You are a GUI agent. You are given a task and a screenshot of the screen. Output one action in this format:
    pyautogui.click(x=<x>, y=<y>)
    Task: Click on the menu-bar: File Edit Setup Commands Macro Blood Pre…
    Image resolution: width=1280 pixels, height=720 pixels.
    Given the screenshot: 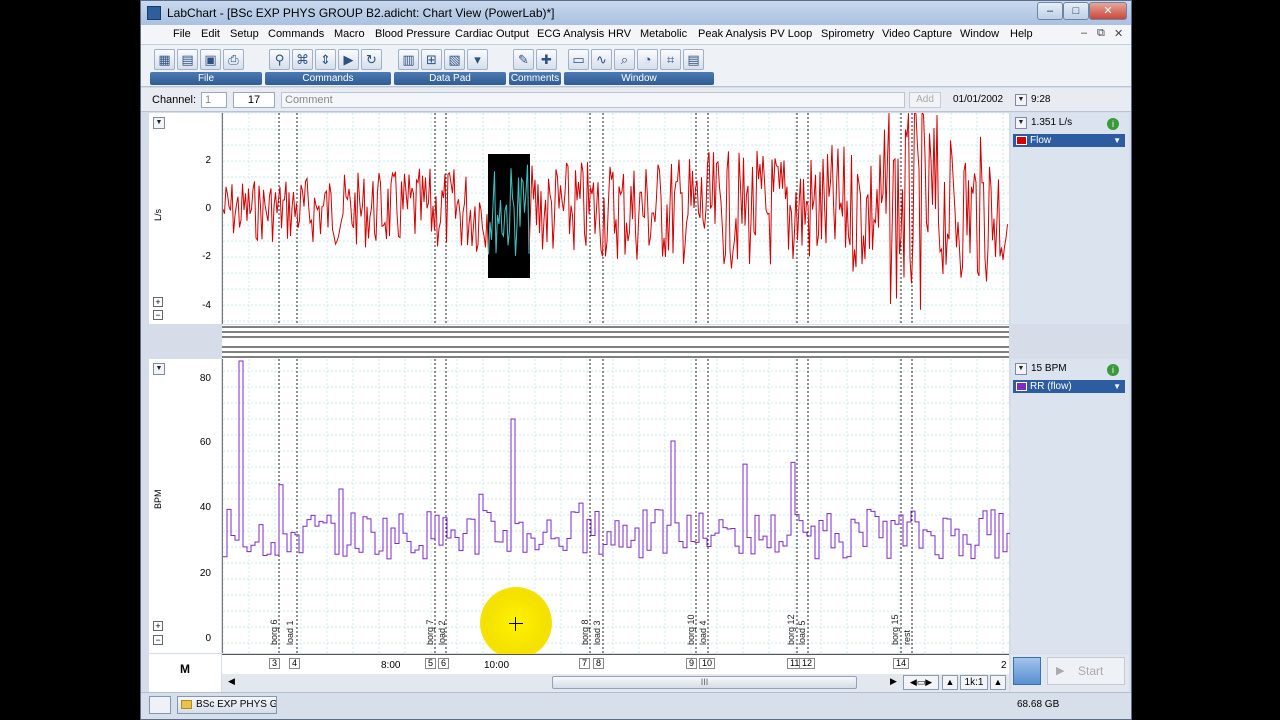 What is the action you would take?
    pyautogui.click(x=636, y=35)
    